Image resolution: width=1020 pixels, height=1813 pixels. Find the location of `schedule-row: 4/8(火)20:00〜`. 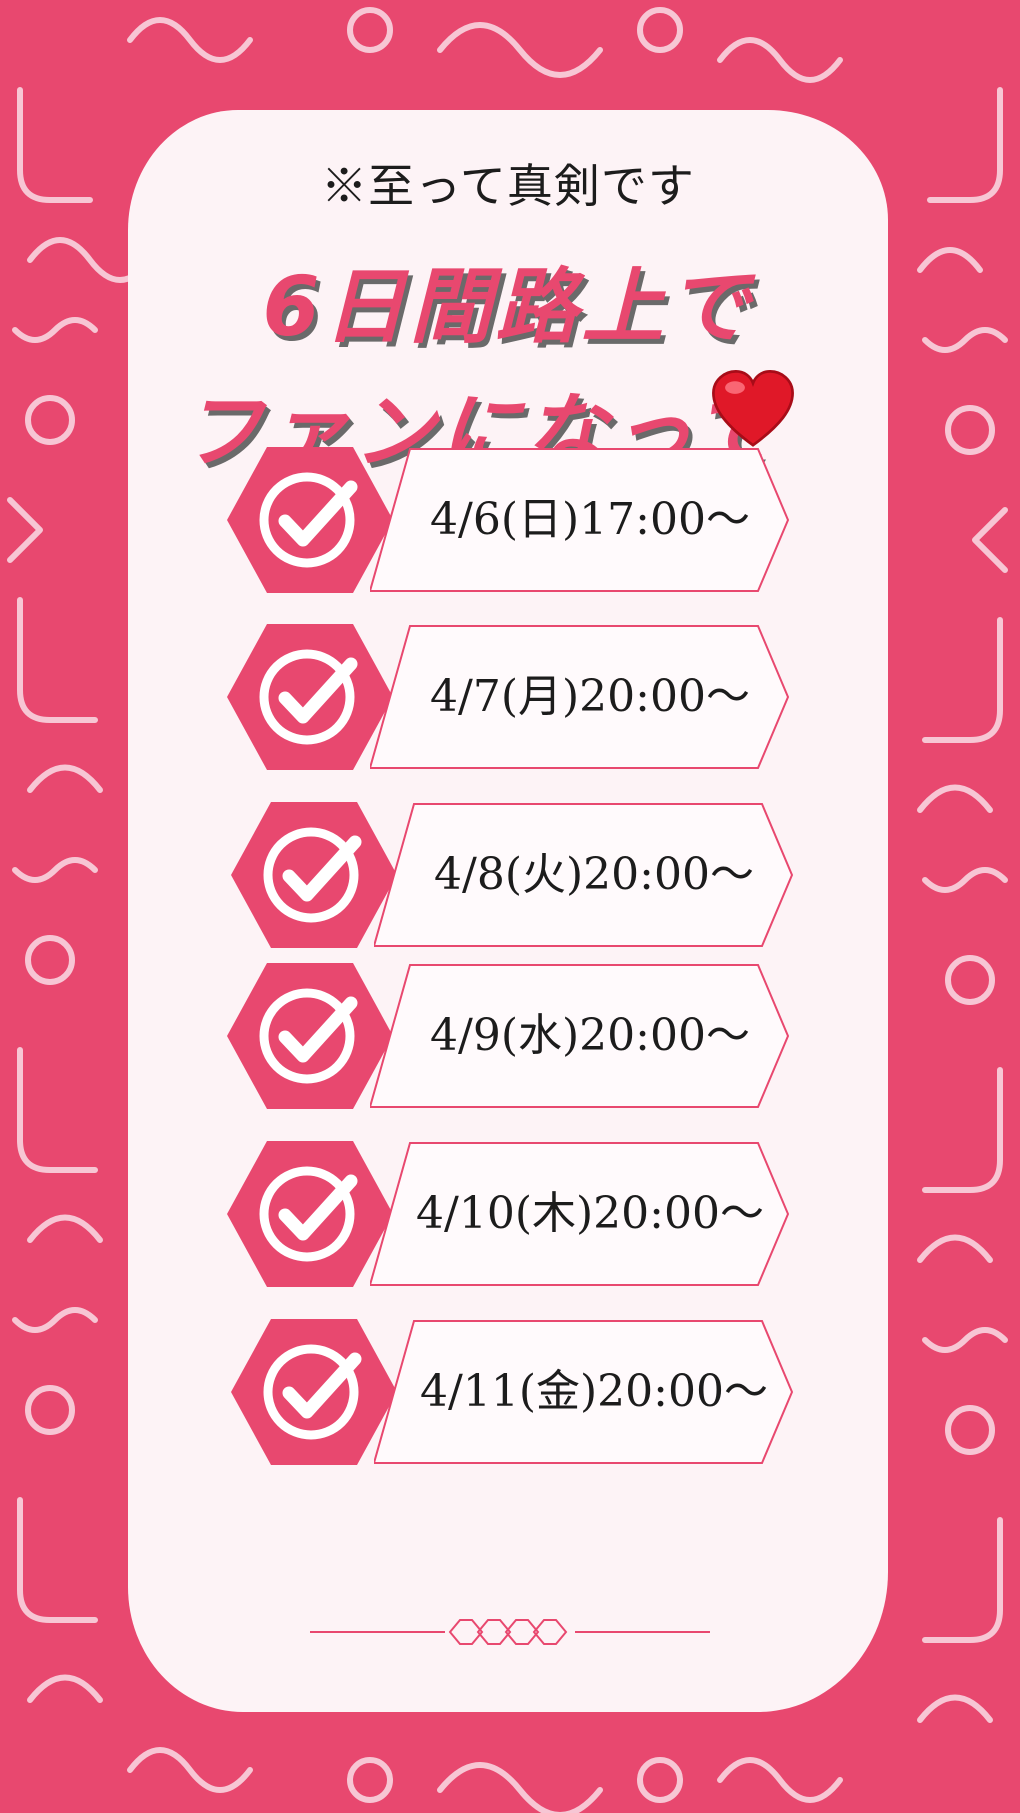

schedule-row: 4/8(火)20:00〜 is located at coordinates (510, 875).